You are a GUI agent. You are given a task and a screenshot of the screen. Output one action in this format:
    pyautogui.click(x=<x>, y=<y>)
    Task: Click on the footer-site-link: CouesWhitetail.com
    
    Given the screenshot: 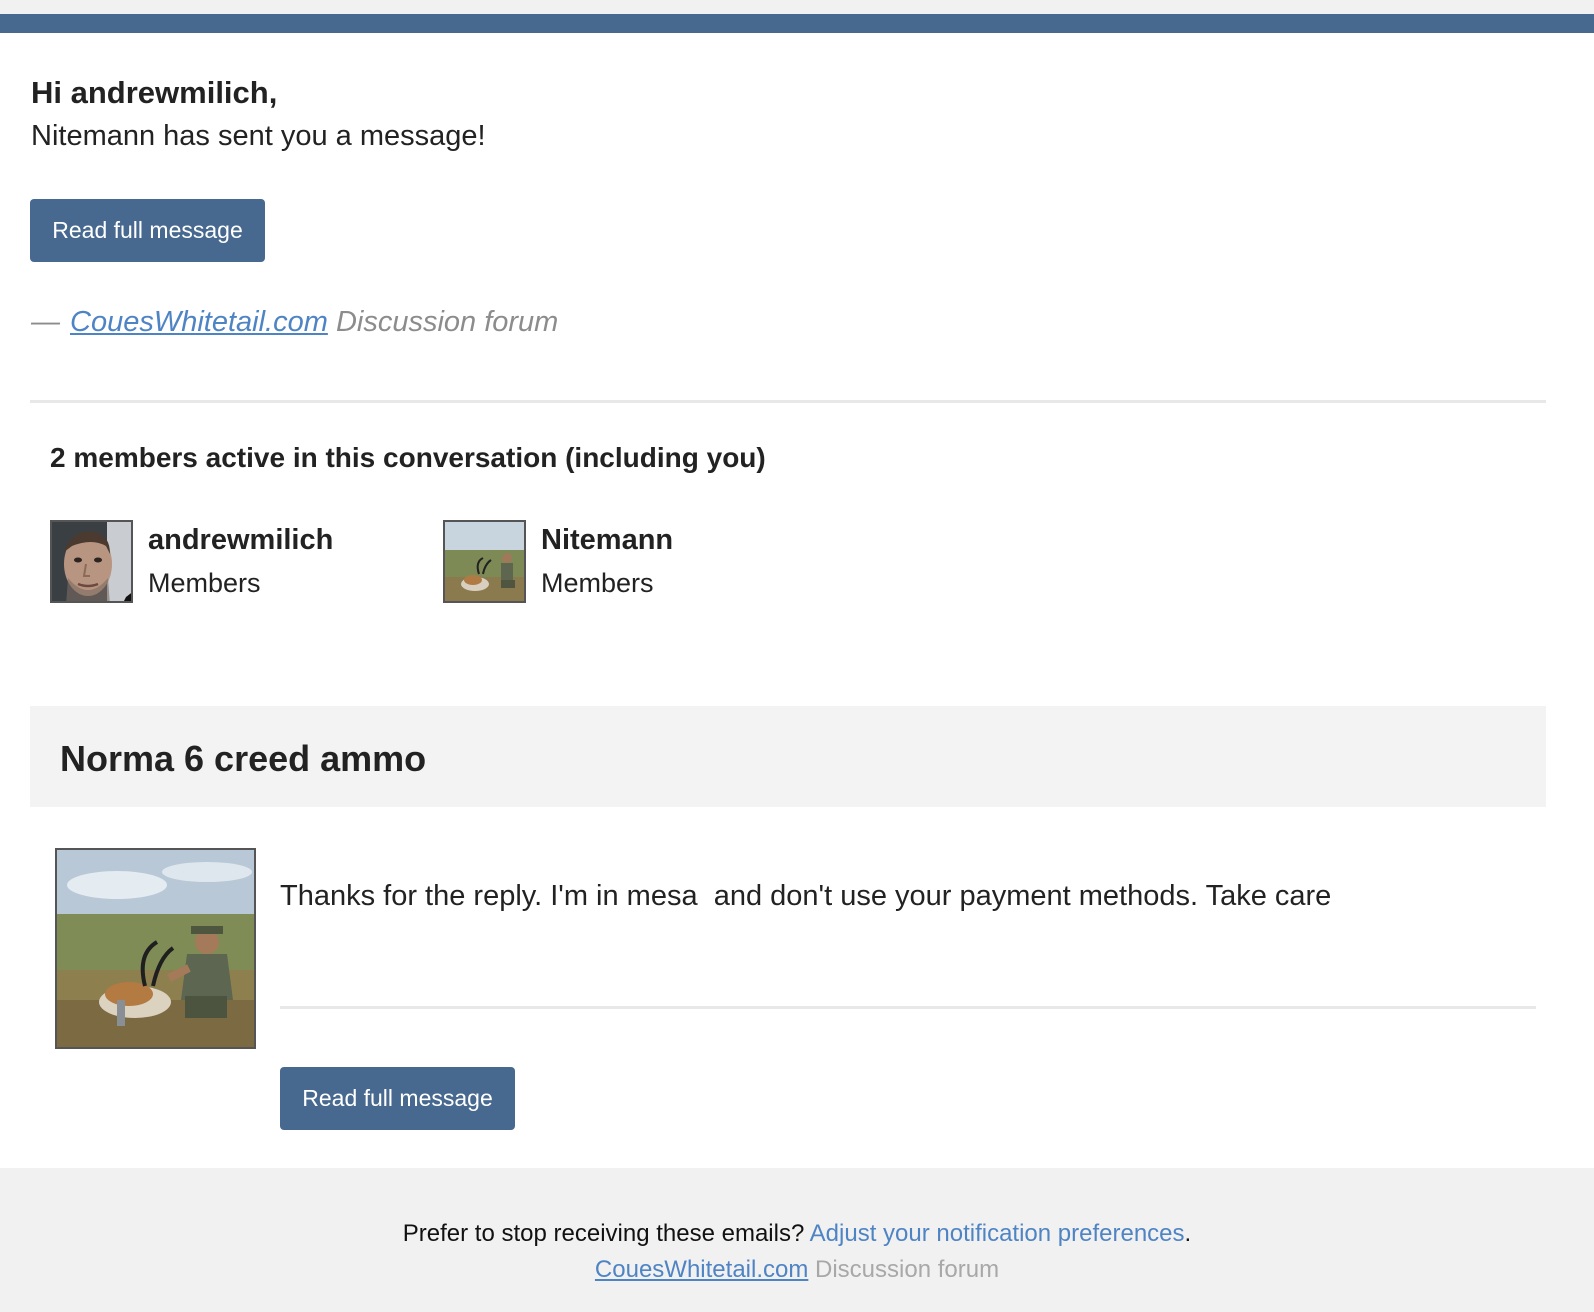 What is the action you would take?
    pyautogui.click(x=701, y=1269)
    